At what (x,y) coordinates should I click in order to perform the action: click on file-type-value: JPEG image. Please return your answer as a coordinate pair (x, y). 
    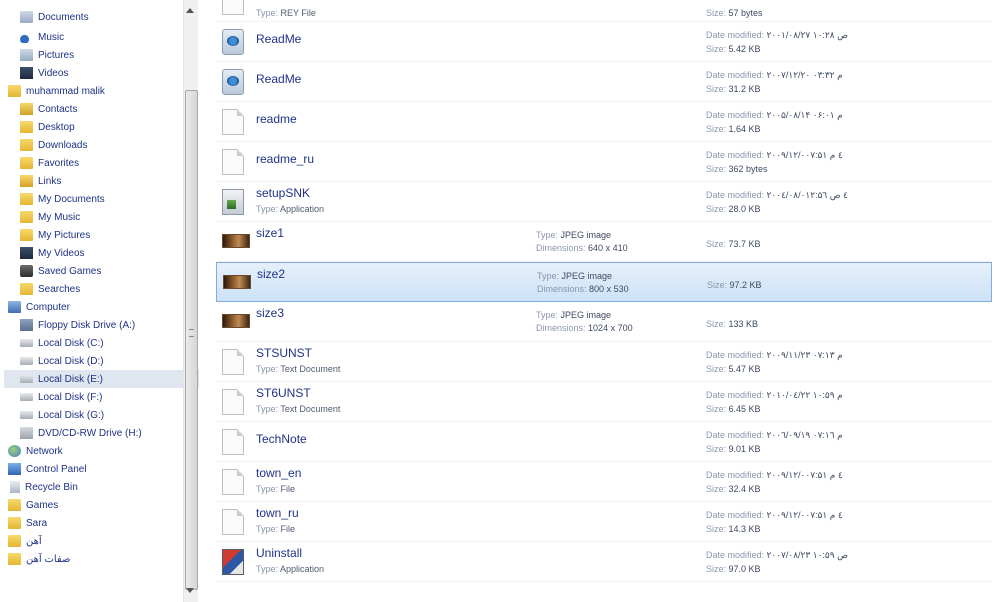
    Looking at the image, I should click on (586, 235).